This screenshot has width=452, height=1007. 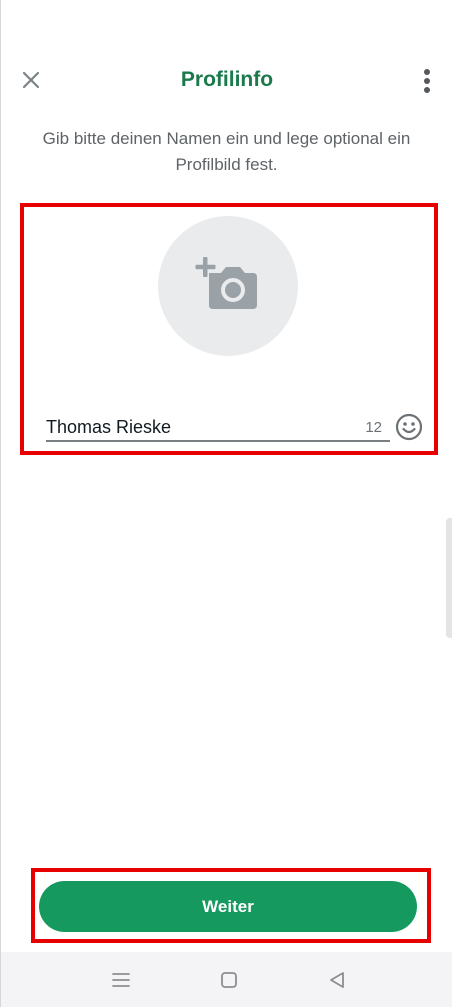 What do you see at coordinates (226, 283) in the screenshot?
I see `add-photo-camera-icon` at bounding box center [226, 283].